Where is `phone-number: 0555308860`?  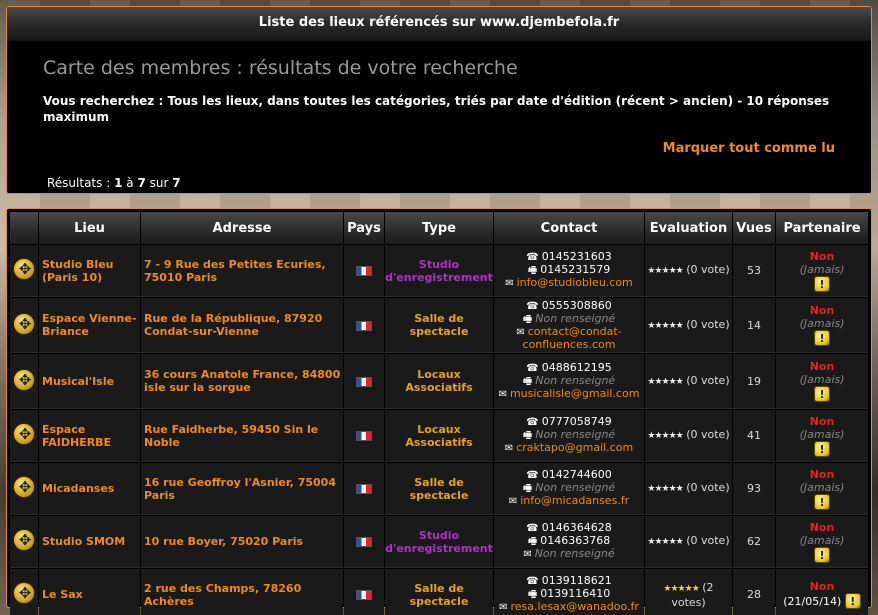
phone-number: 0555308860 is located at coordinates (576, 305).